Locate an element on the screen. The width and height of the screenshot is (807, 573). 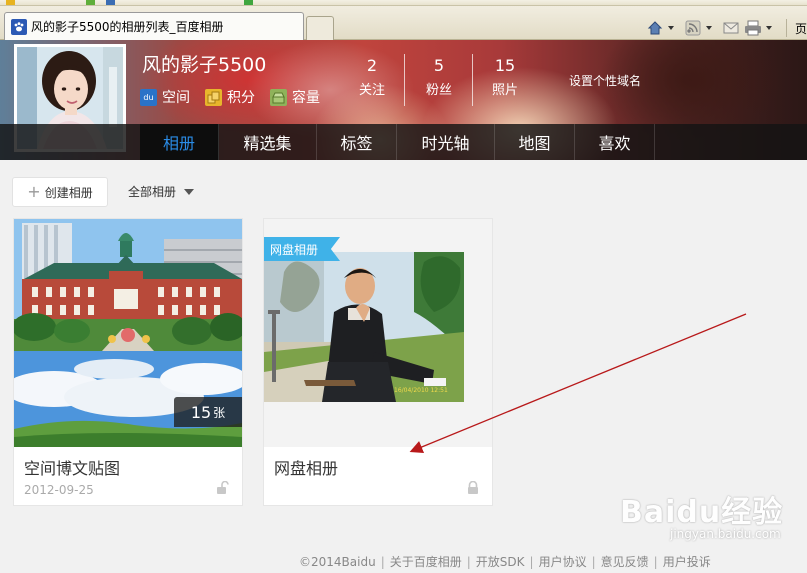
album-filter-dropdown: 全部相册 is located at coordinates (161, 191).